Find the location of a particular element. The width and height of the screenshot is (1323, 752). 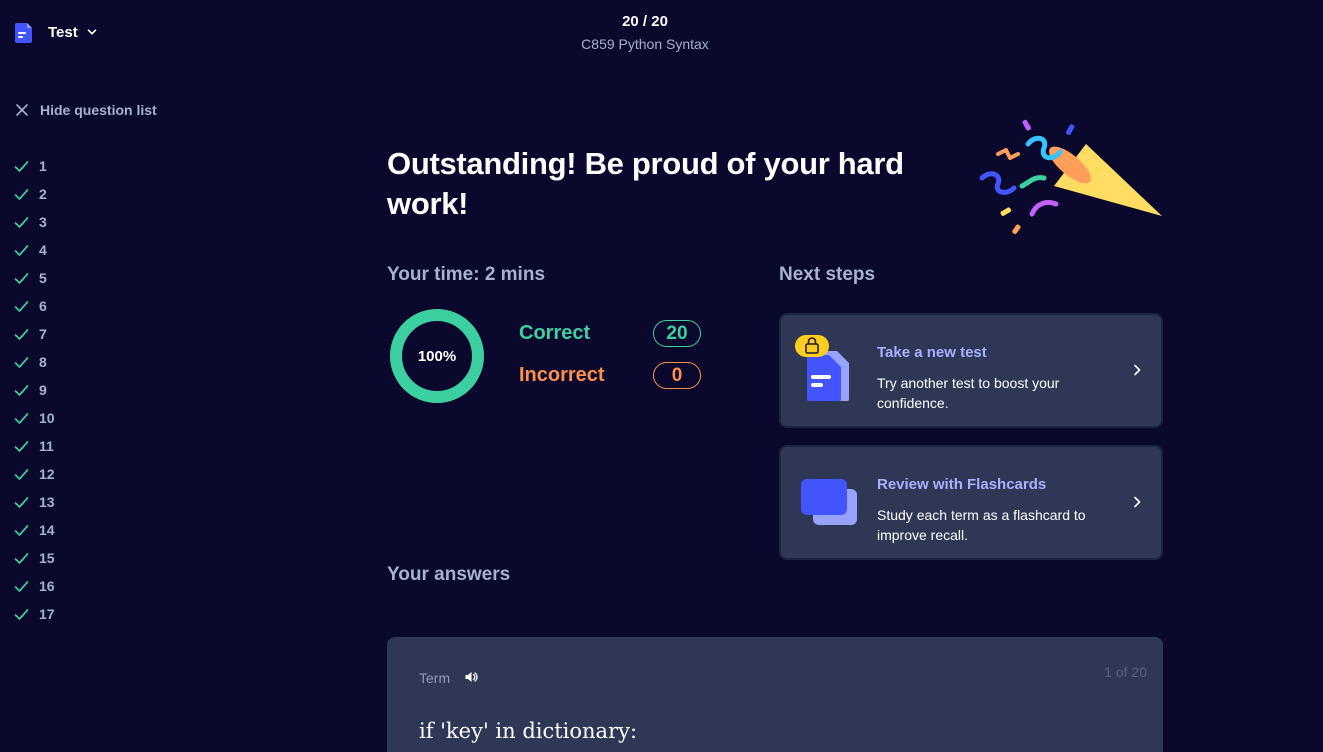

question-item: 8 is located at coordinates (34, 362).